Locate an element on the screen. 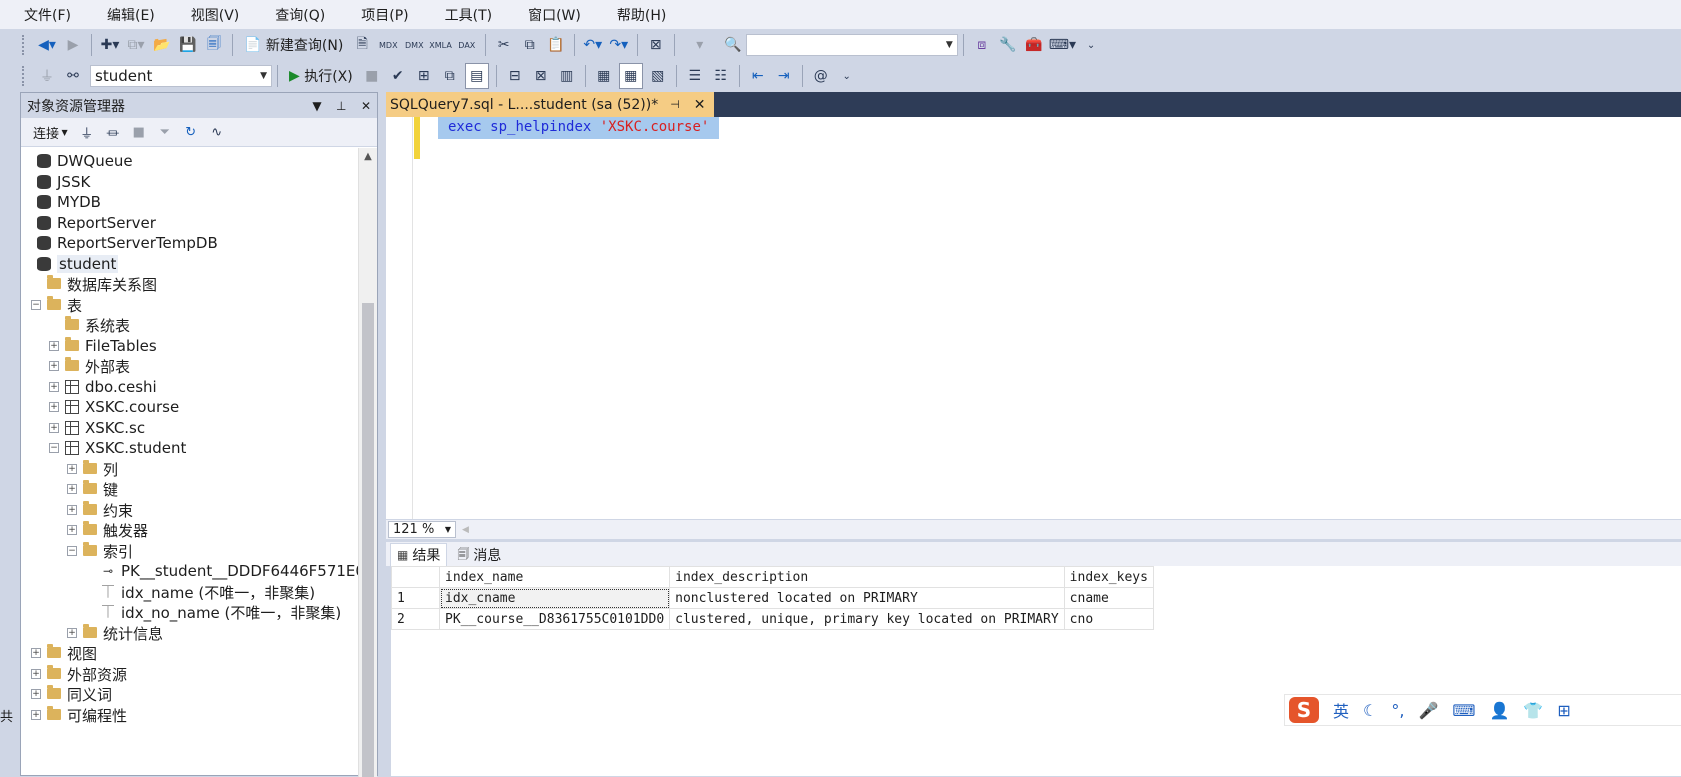 Image resolution: width=1681 pixels, height=777 pixels. tab-messages: 🗐 消息 is located at coordinates (479, 555).